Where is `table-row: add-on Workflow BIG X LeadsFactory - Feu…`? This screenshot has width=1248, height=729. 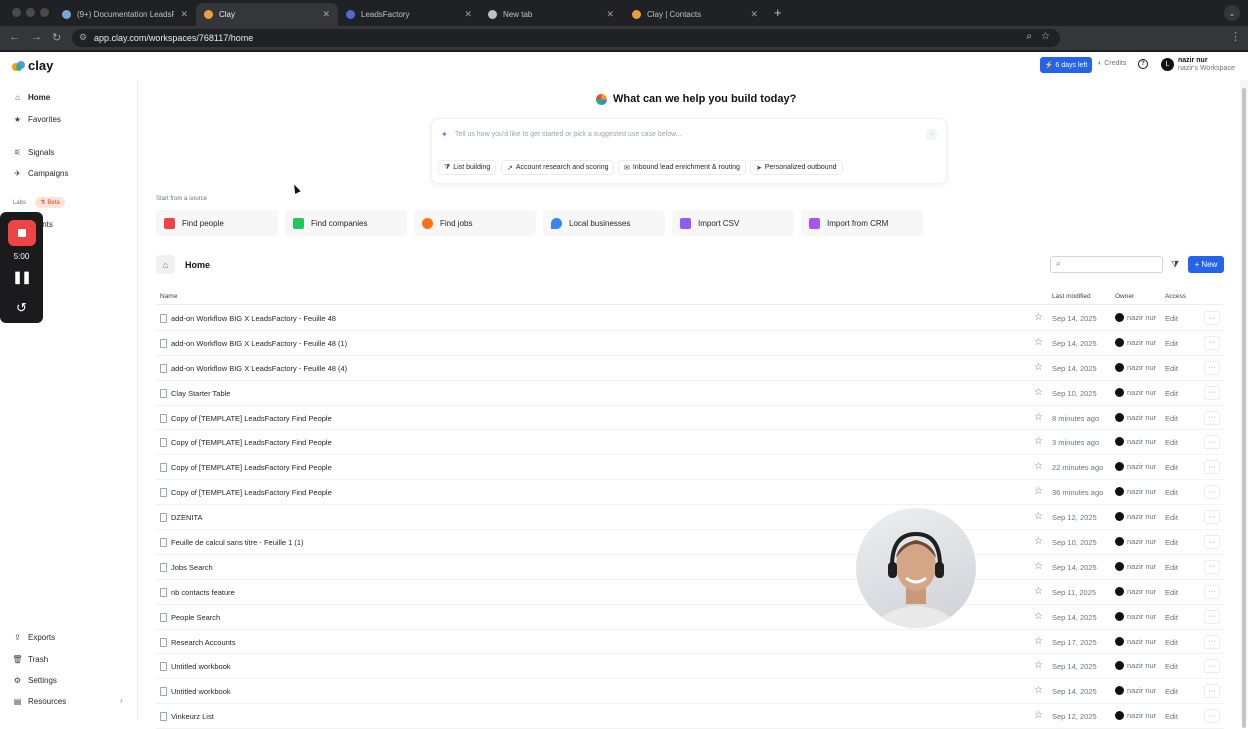 table-row: add-on Workflow BIG X LeadsFactory - Feu… is located at coordinates (690, 368).